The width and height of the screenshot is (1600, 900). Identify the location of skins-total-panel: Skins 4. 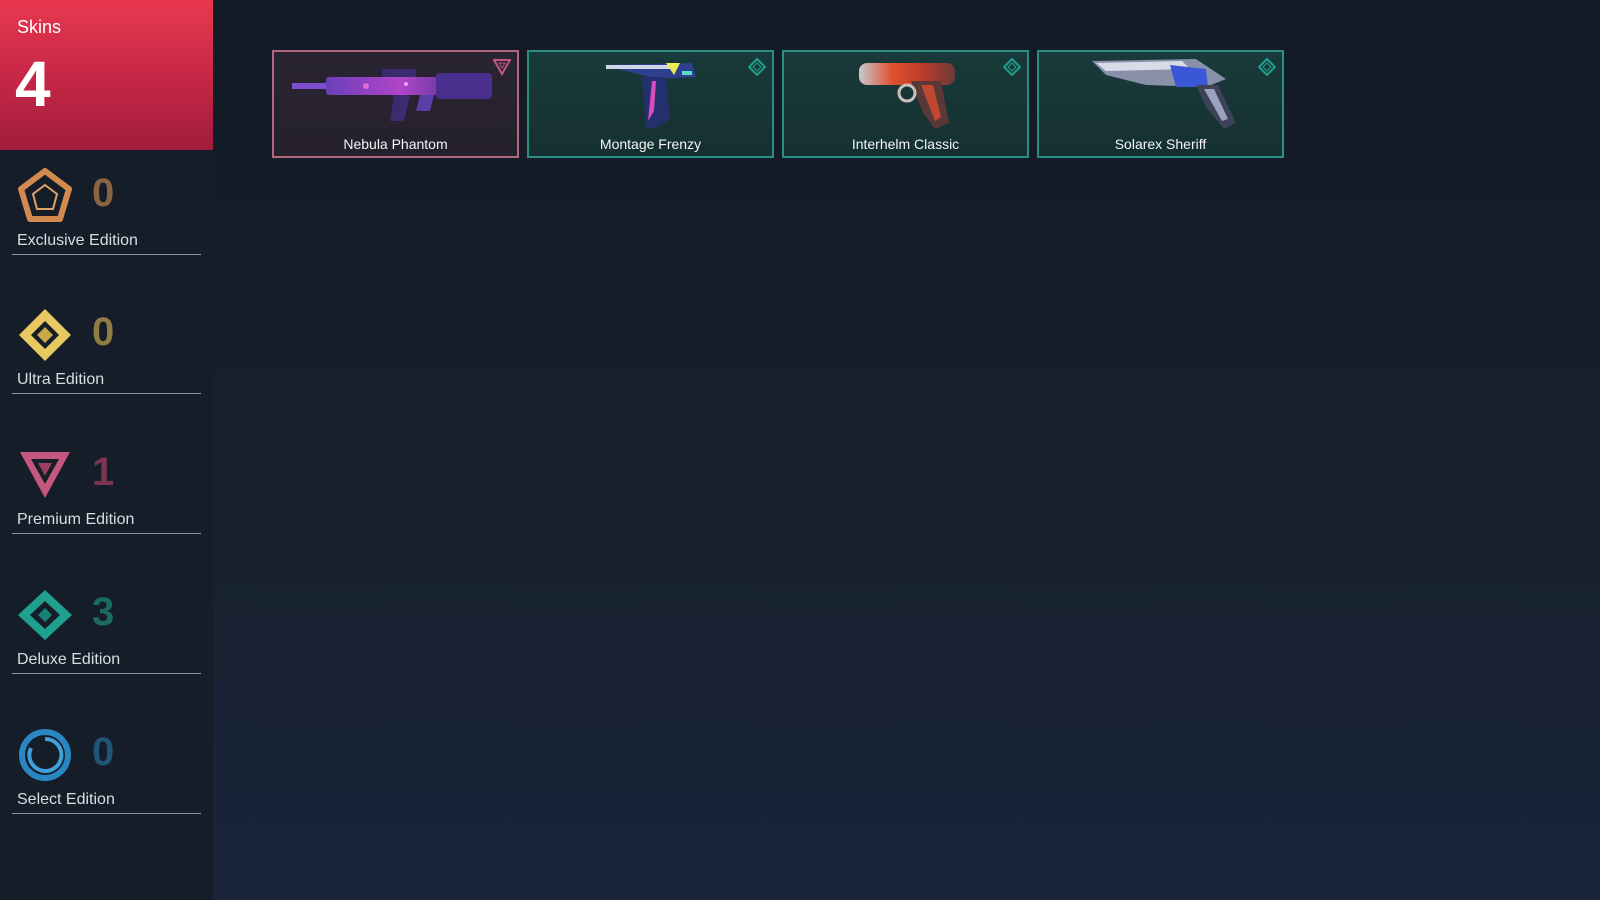
(106, 75).